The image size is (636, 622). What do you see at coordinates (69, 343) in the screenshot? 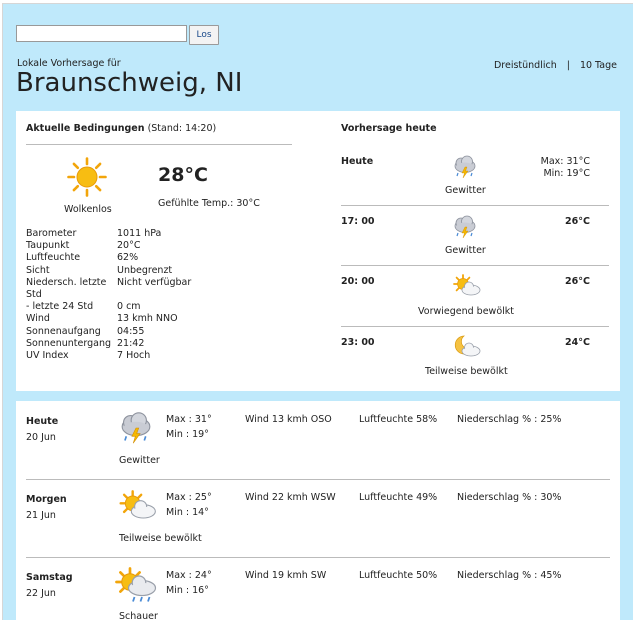
I see `detail-label: Sonnenuntergang` at bounding box center [69, 343].